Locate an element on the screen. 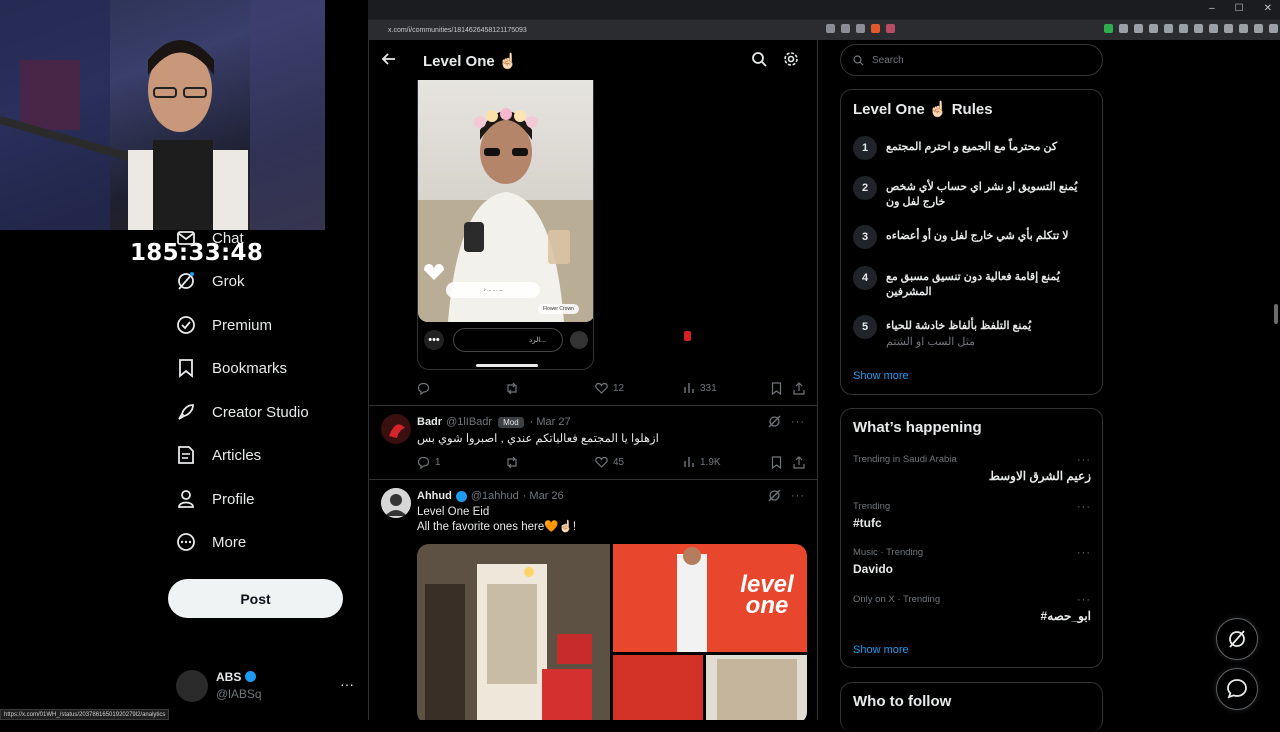  address-bar-icons is located at coordinates (860, 28).